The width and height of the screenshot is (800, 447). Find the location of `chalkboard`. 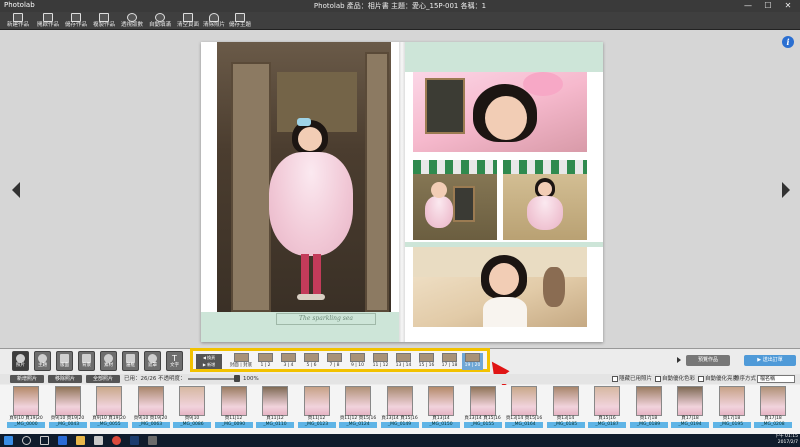

chalkboard is located at coordinates (464, 204).